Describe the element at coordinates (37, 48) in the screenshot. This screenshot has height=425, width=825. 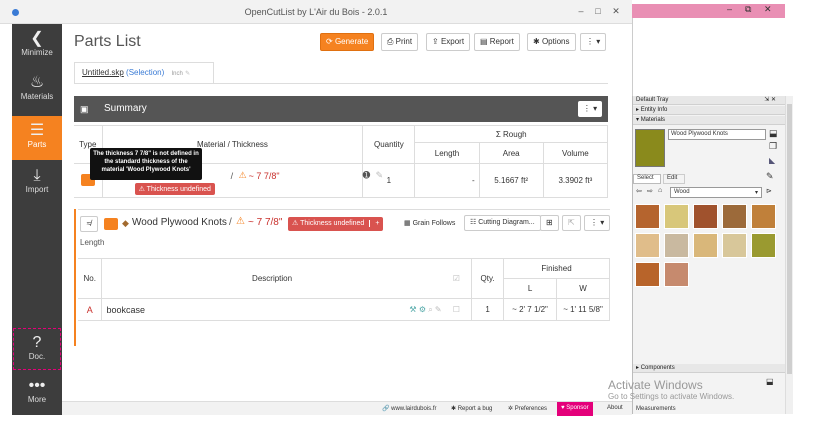
I see `sidebar-minimize: ❮ Minimize` at that location.